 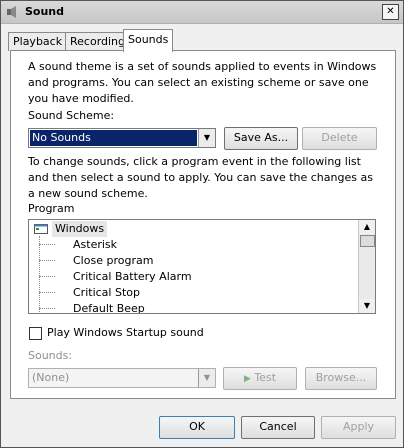 What do you see at coordinates (80, 229) in the screenshot?
I see `list-item-label: Windows` at bounding box center [80, 229].